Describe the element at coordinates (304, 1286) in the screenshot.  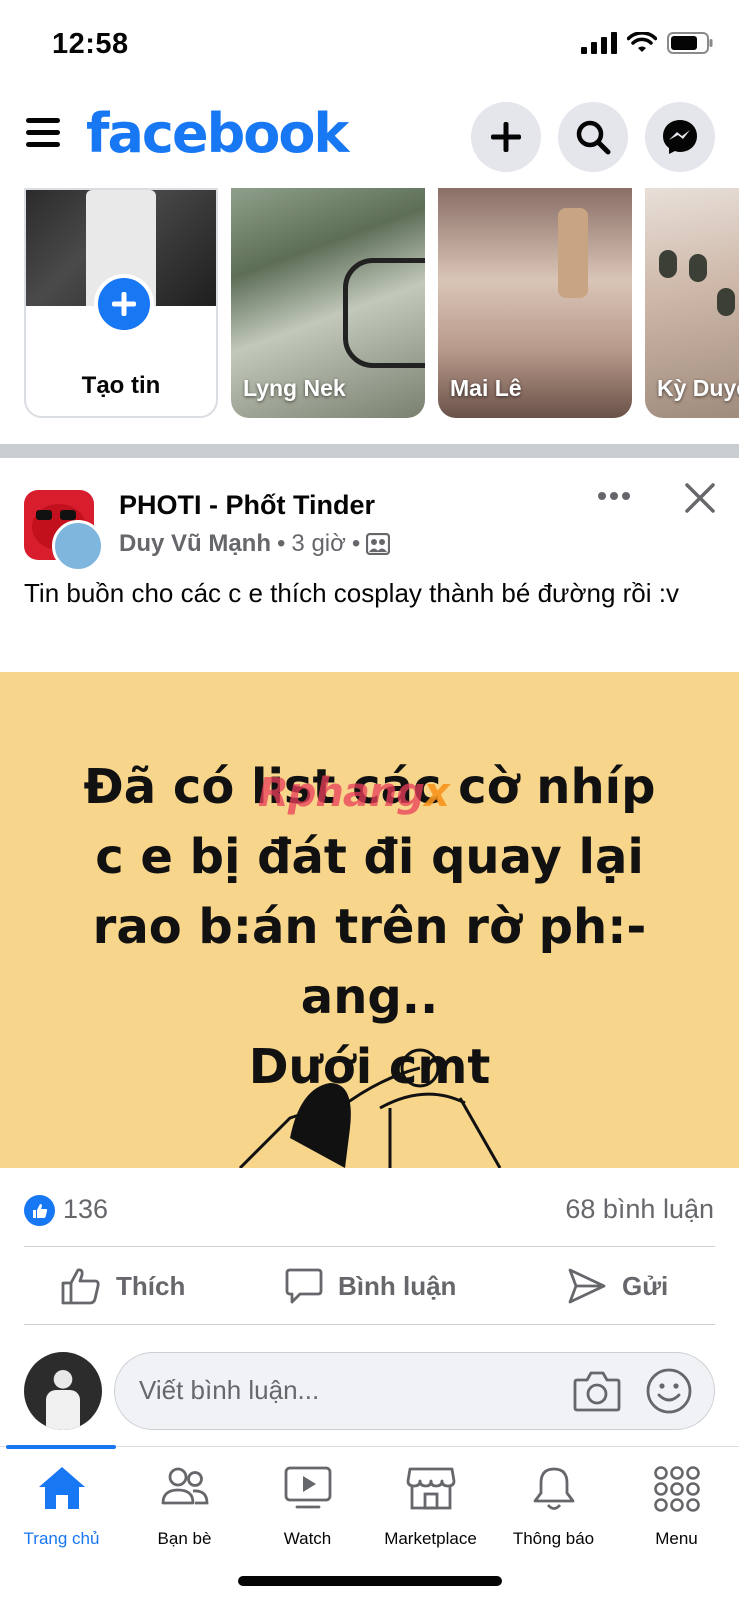
I see `comment-icon` at that location.